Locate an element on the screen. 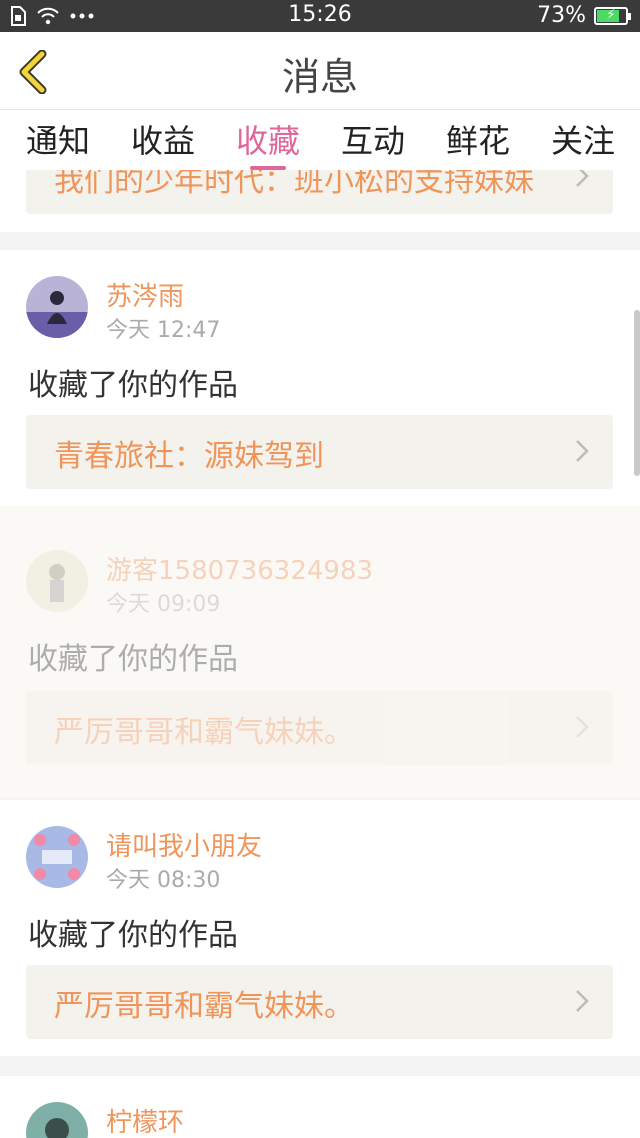  nav-bar: 消息 is located at coordinates (320, 71).